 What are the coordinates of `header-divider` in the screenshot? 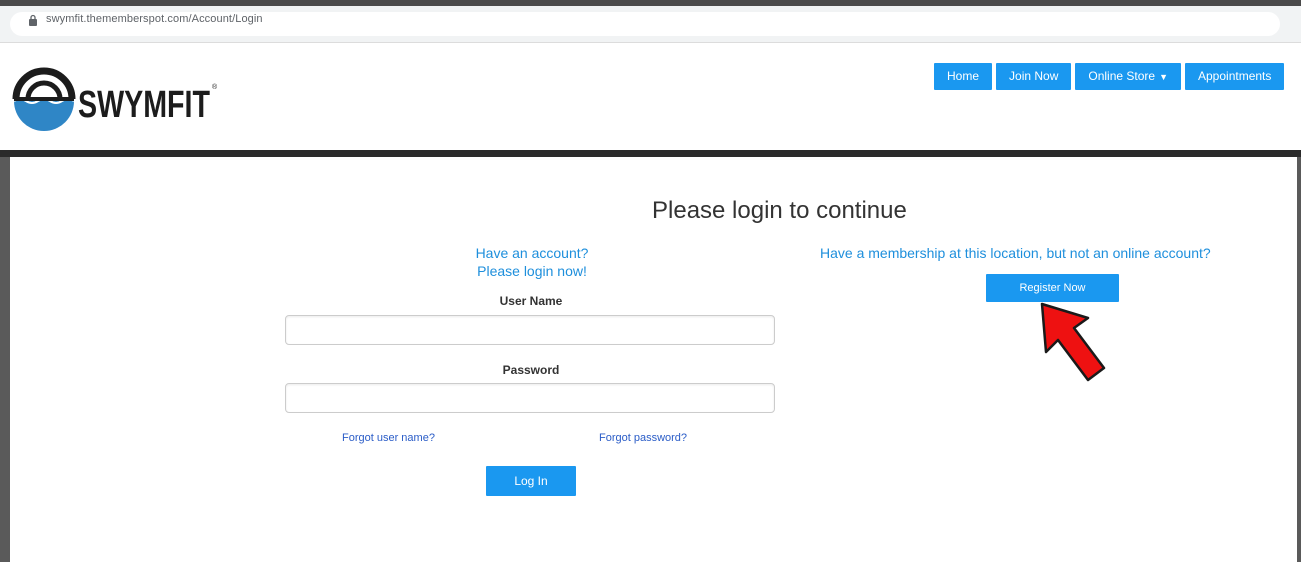 It's located at (650, 153).